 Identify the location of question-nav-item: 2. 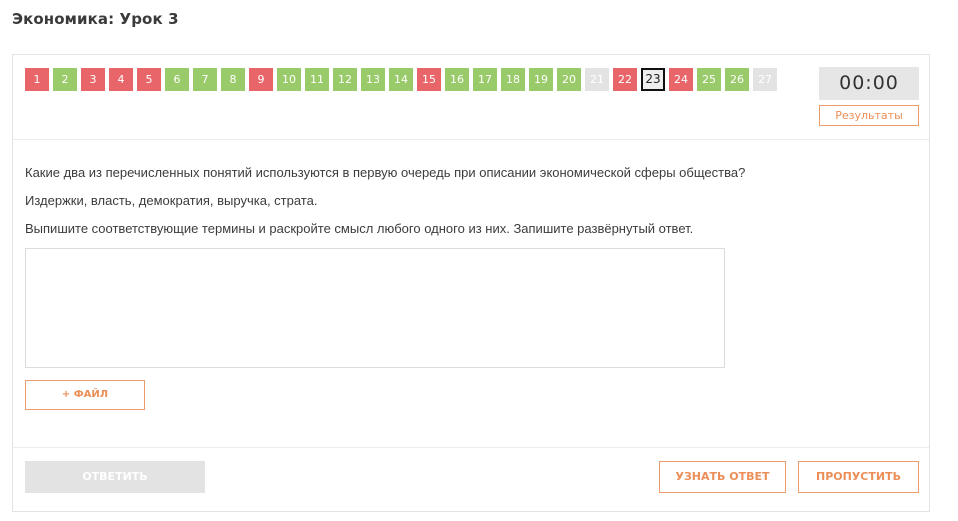
(65, 79).